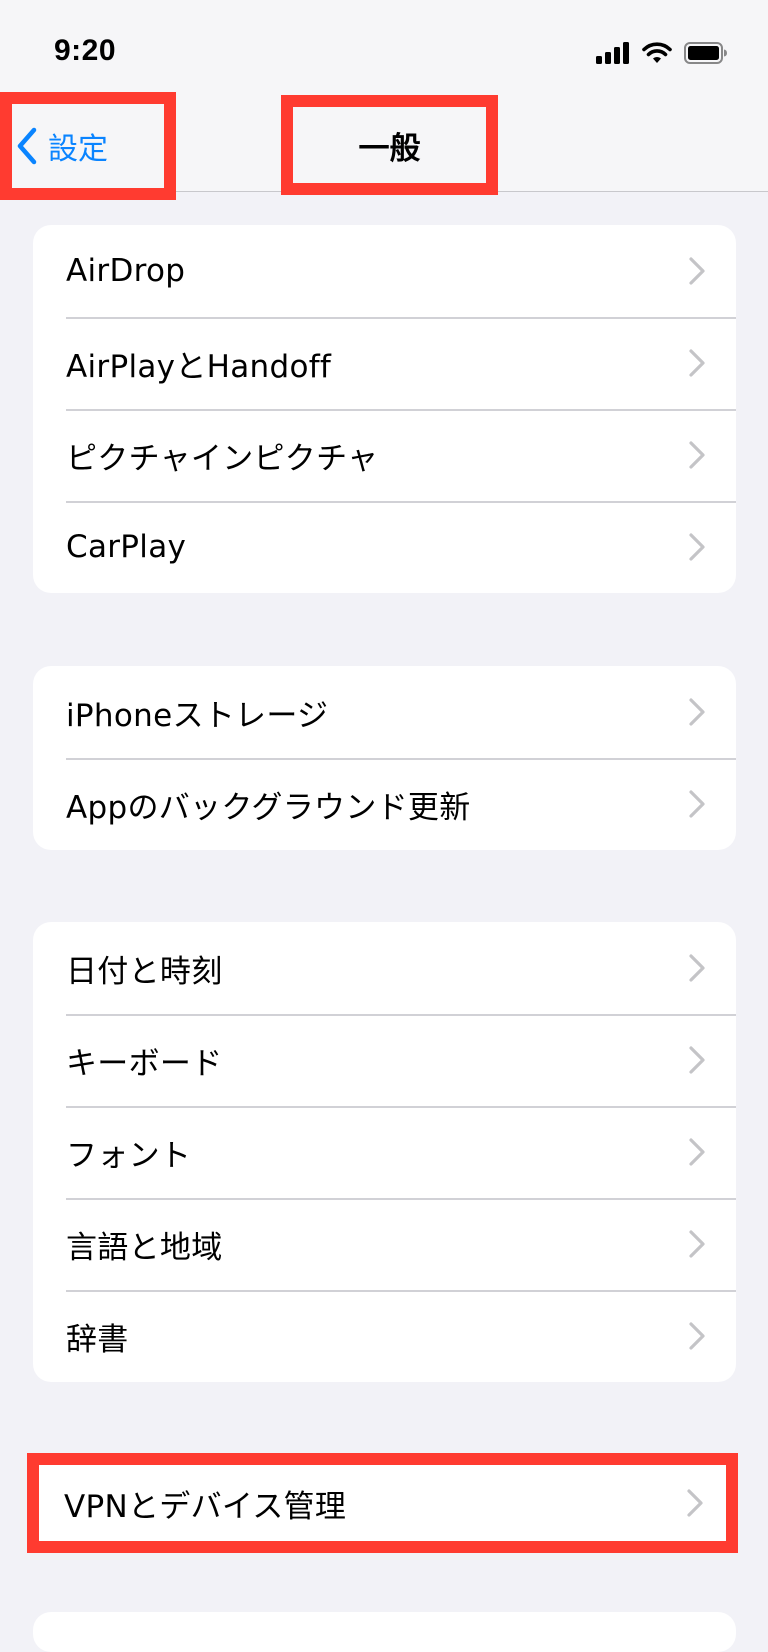 The height and width of the screenshot is (1652, 768). What do you see at coordinates (382, 1503) in the screenshot?
I see `settings-row-vpn-device-management: VPNとデバイス管理` at bounding box center [382, 1503].